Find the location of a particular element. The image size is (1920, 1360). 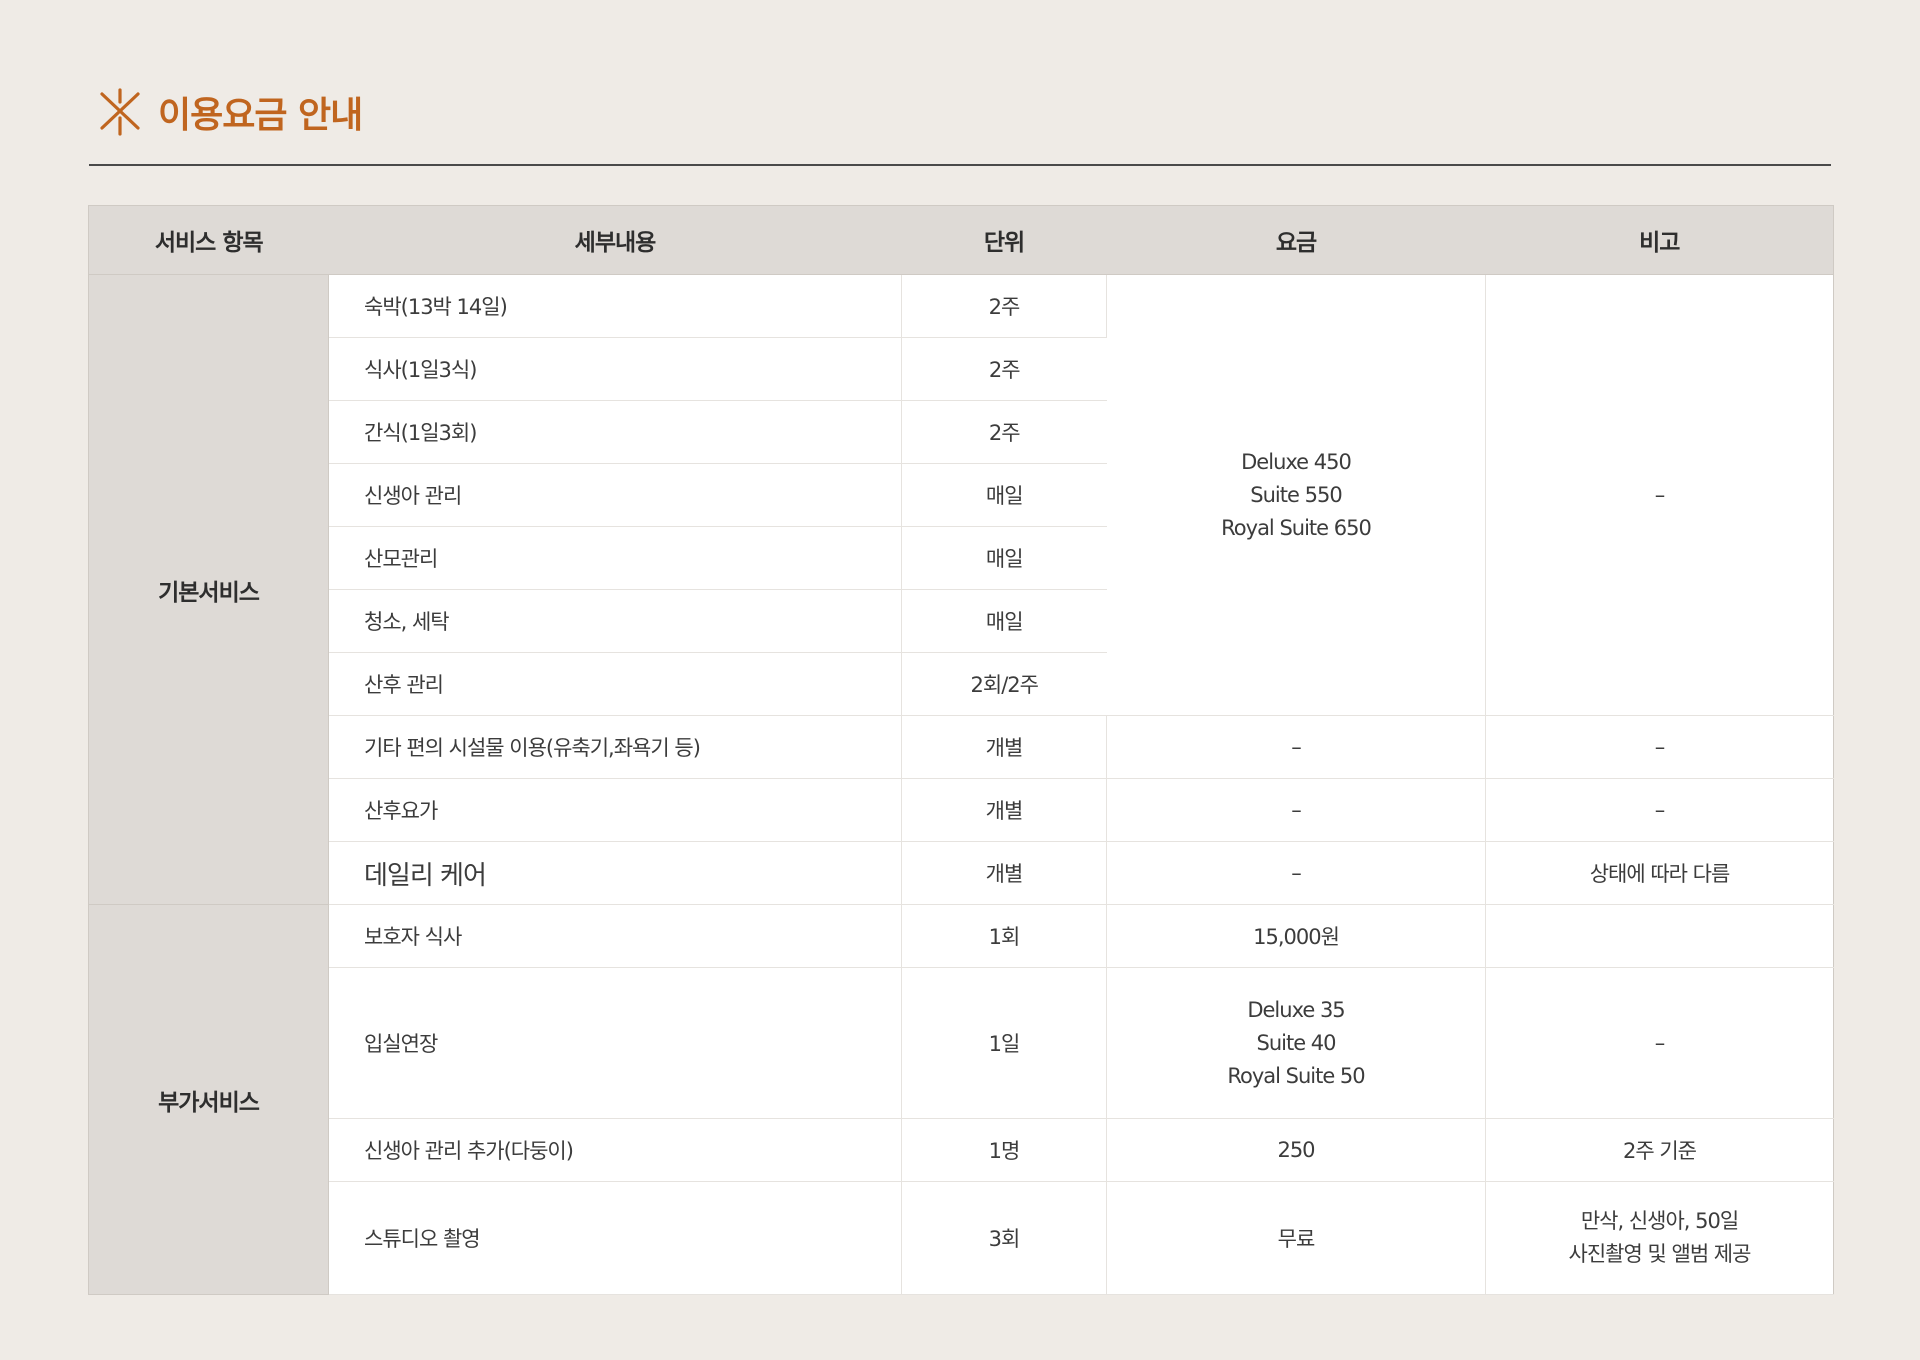

detail-cell: 기타 편의 시설물 이용(유축기,좌욕기 등) is located at coordinates (615, 747).